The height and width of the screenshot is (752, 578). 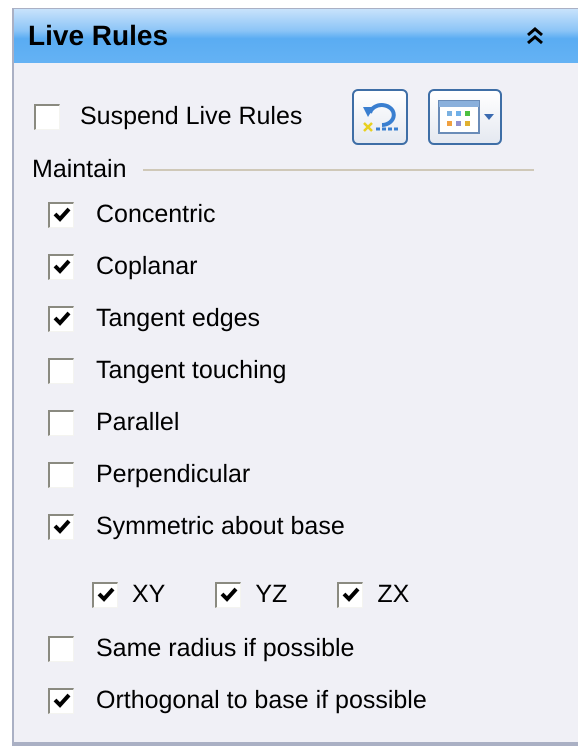 What do you see at coordinates (138, 423) in the screenshot?
I see `checkbox-label: Parallel` at bounding box center [138, 423].